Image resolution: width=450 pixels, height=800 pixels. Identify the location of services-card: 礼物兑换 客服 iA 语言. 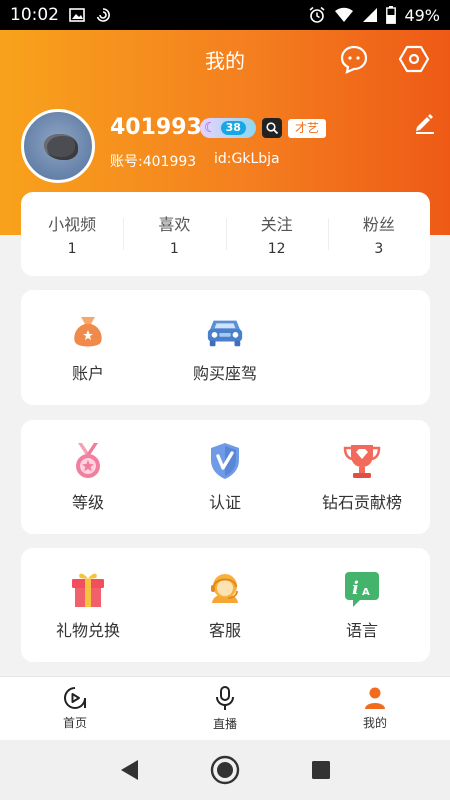
(225, 605).